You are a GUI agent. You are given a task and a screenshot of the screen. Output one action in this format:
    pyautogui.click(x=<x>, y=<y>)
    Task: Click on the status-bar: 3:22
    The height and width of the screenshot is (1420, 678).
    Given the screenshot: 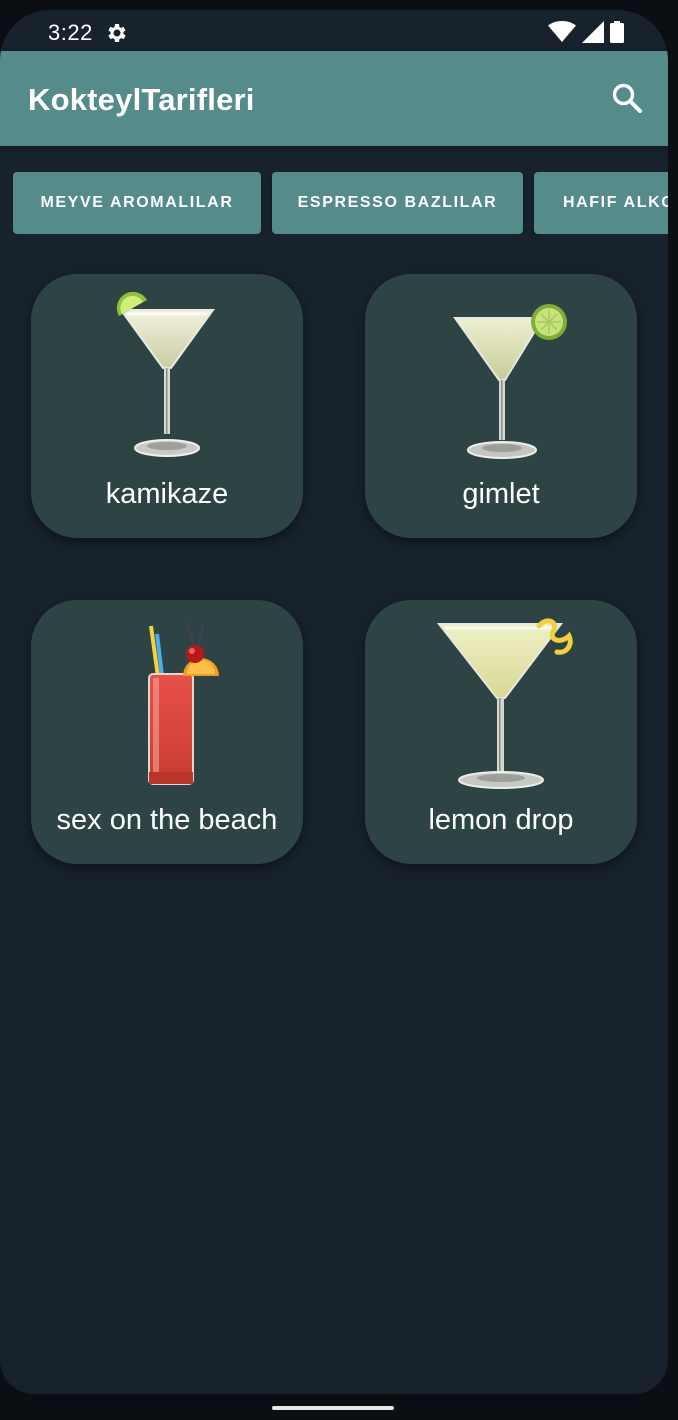 What is the action you would take?
    pyautogui.click(x=334, y=32)
    